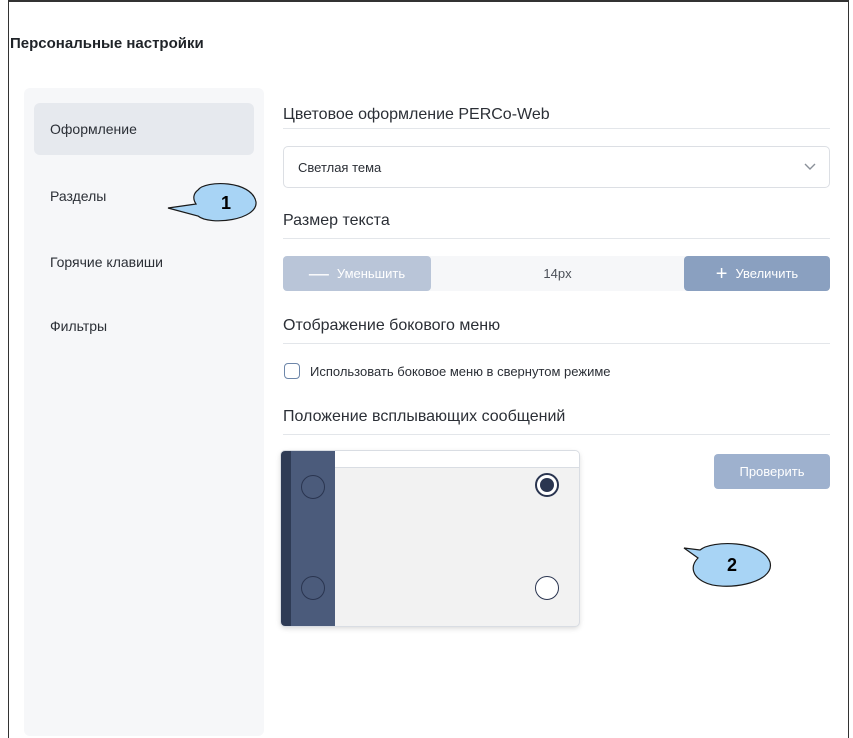 Image resolution: width=853 pixels, height=738 pixels. I want to click on plus-icon: +, so click(721, 273).